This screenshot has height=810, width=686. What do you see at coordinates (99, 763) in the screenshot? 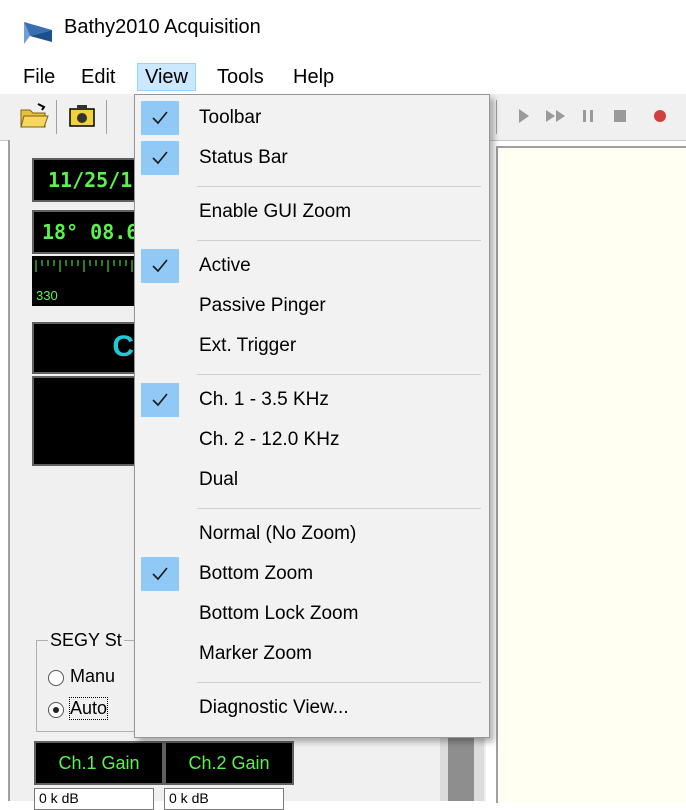
I see `ch1-gain-display: Ch.1 Gain` at bounding box center [99, 763].